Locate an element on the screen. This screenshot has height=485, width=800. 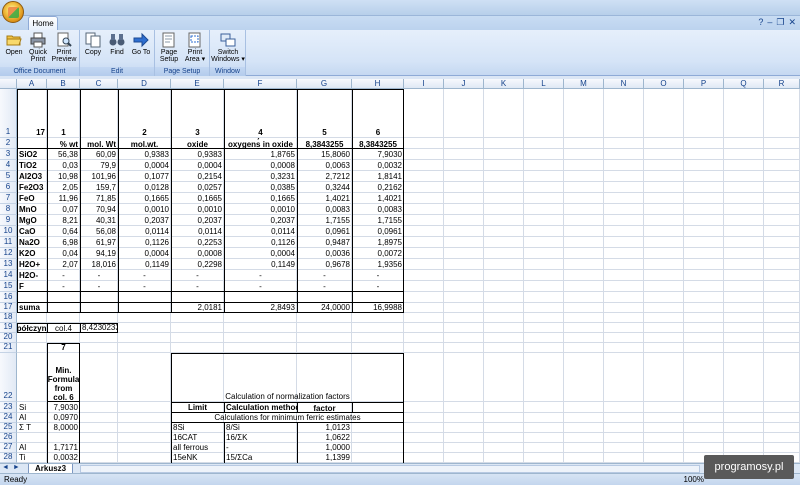
sheet-navigation-arrows-icon: ◄ ► is located at coordinates (11, 467).